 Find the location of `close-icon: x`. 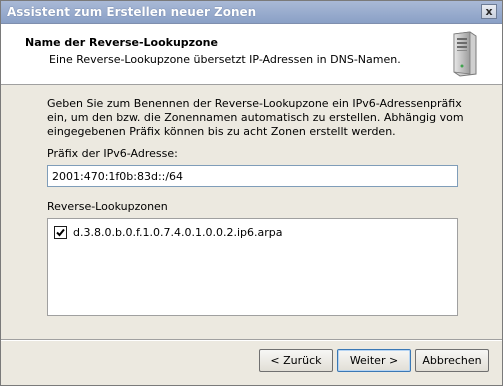

close-icon: x is located at coordinates (489, 11).